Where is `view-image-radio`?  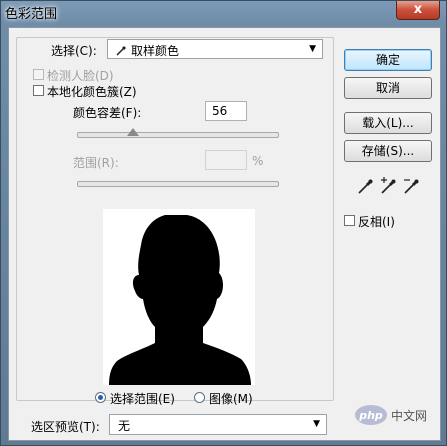 view-image-radio is located at coordinates (199, 397).